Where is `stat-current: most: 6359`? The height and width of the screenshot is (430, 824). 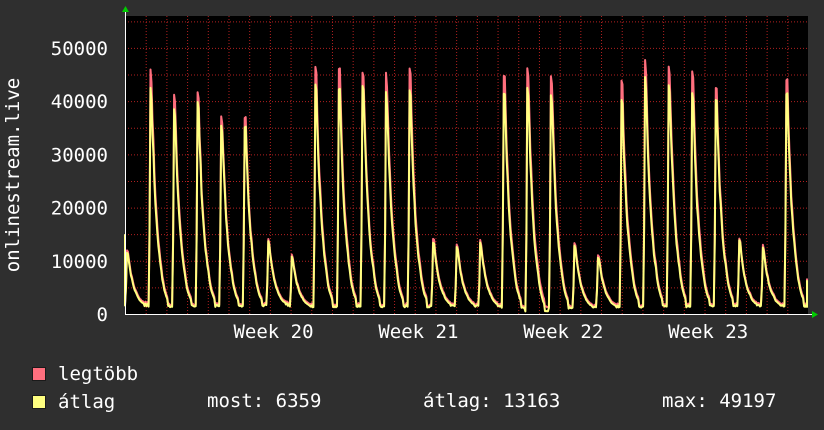
stat-current: most: 6359 is located at coordinates (264, 401).